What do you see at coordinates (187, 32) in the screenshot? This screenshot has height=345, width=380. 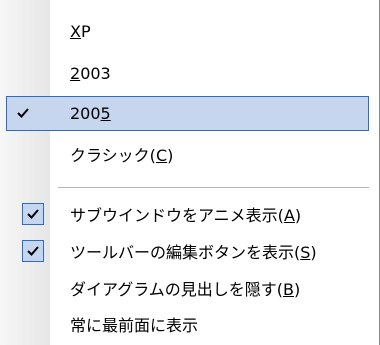 I see `menu-item-xp: XP` at bounding box center [187, 32].